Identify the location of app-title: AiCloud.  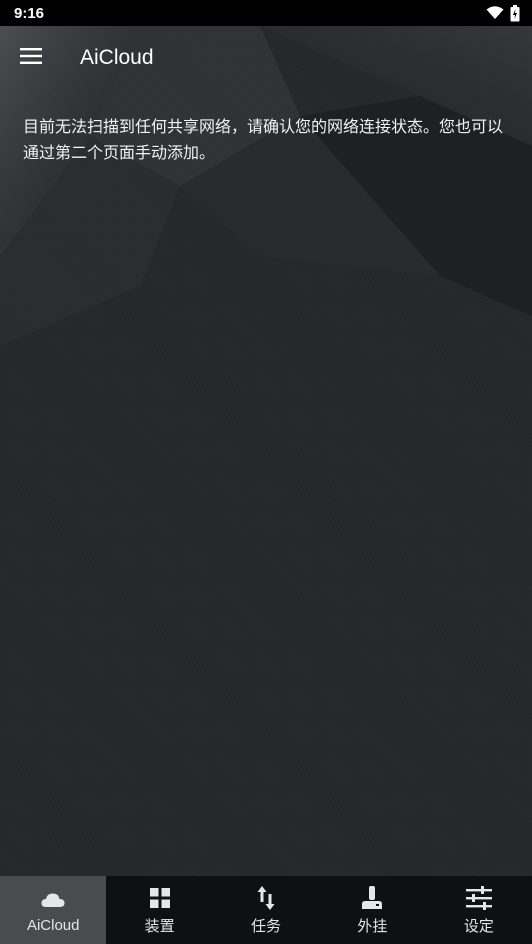
(117, 57).